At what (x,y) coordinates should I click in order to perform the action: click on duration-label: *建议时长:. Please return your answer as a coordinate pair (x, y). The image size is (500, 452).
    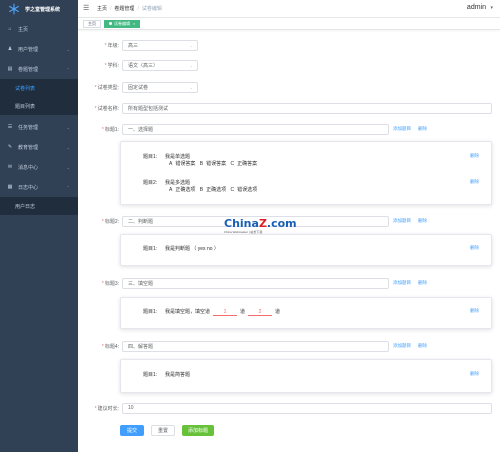
    Looking at the image, I should click on (106, 408).